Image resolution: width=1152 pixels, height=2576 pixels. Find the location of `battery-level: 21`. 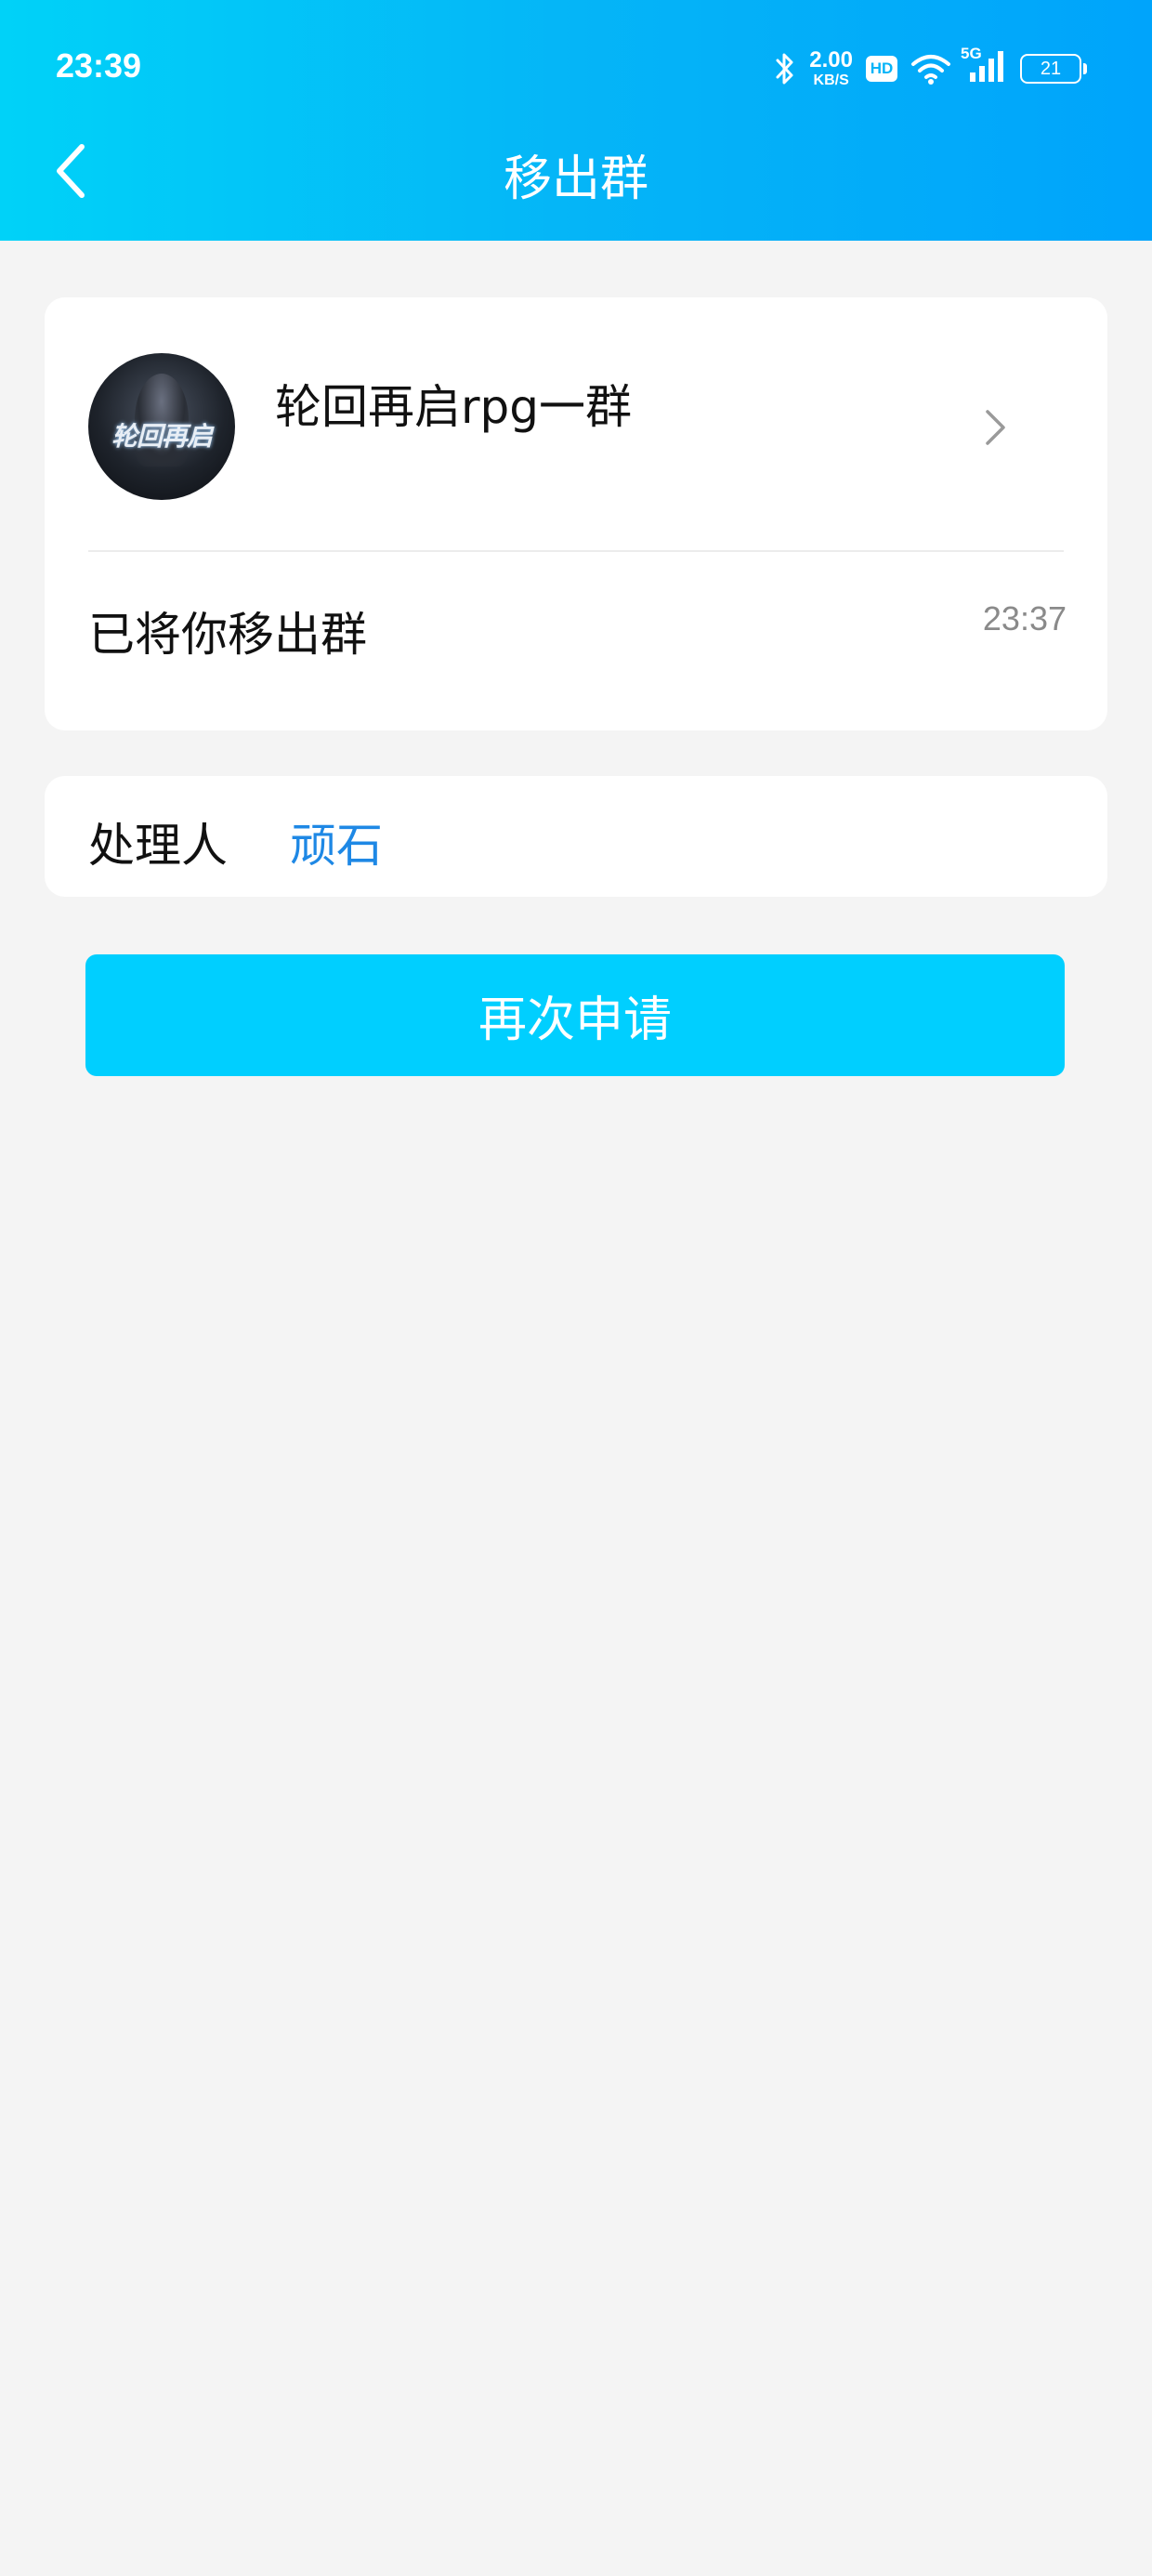

battery-level: 21 is located at coordinates (1051, 68).